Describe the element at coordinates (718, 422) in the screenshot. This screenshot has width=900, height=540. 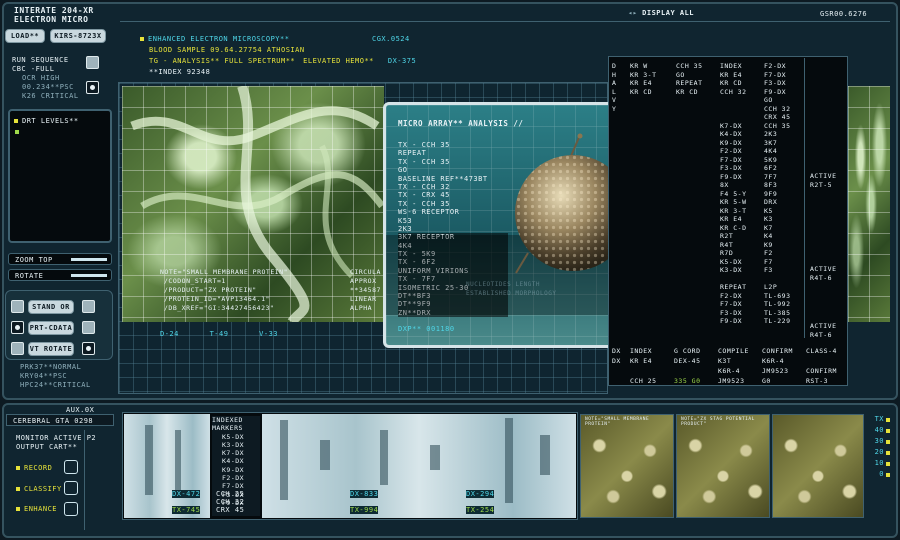
I see `virus-note: NOTE="ZX STAG POTENTIAL PRODUCT"` at that location.